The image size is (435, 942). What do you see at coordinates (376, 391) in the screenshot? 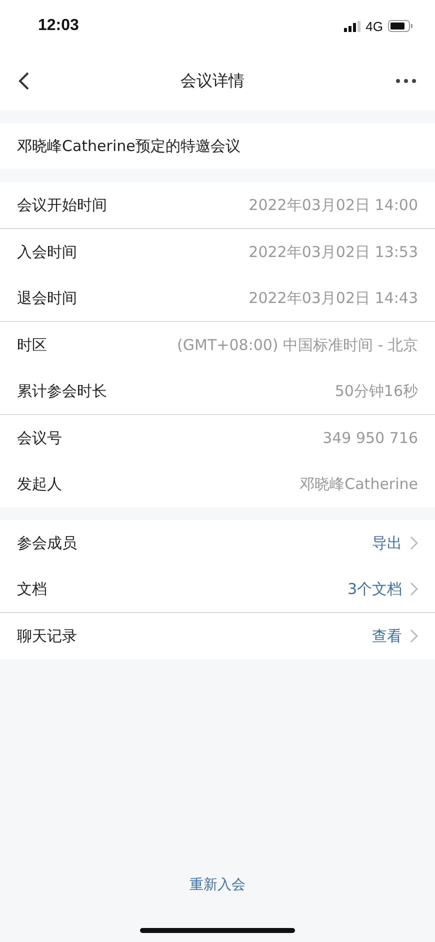
I see `detail-value: 50分钟16秒` at bounding box center [376, 391].